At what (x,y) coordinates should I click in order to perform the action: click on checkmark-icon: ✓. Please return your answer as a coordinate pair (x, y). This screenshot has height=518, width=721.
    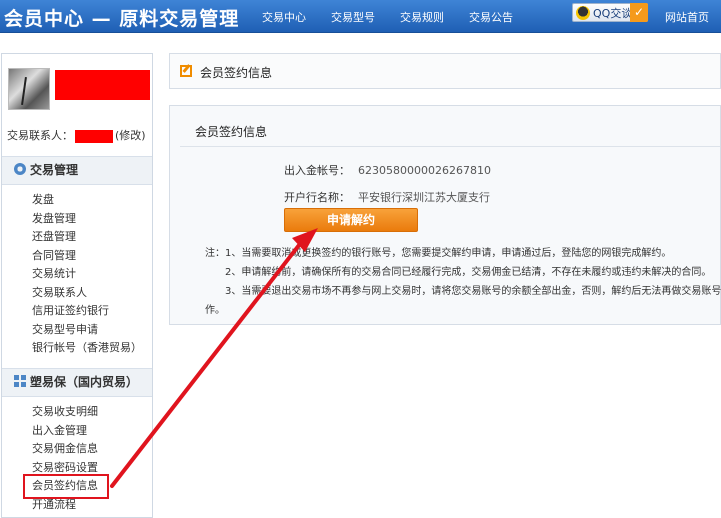
    Looking at the image, I should click on (639, 12).